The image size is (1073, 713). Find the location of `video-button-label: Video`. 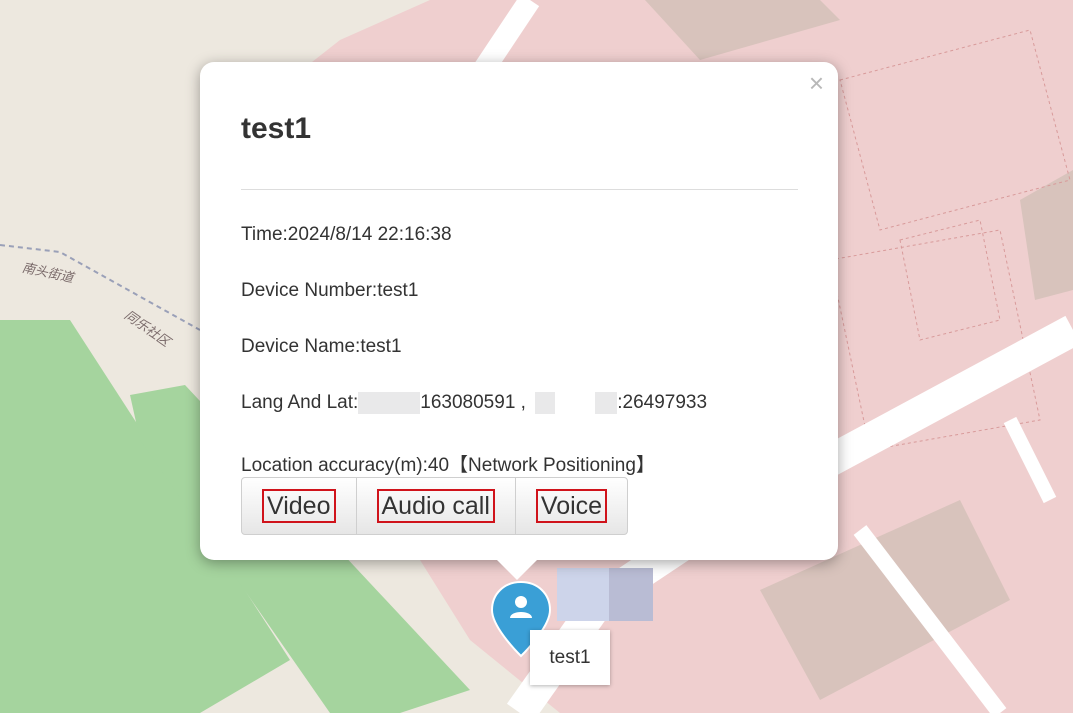

video-button-label: Video is located at coordinates (299, 506).